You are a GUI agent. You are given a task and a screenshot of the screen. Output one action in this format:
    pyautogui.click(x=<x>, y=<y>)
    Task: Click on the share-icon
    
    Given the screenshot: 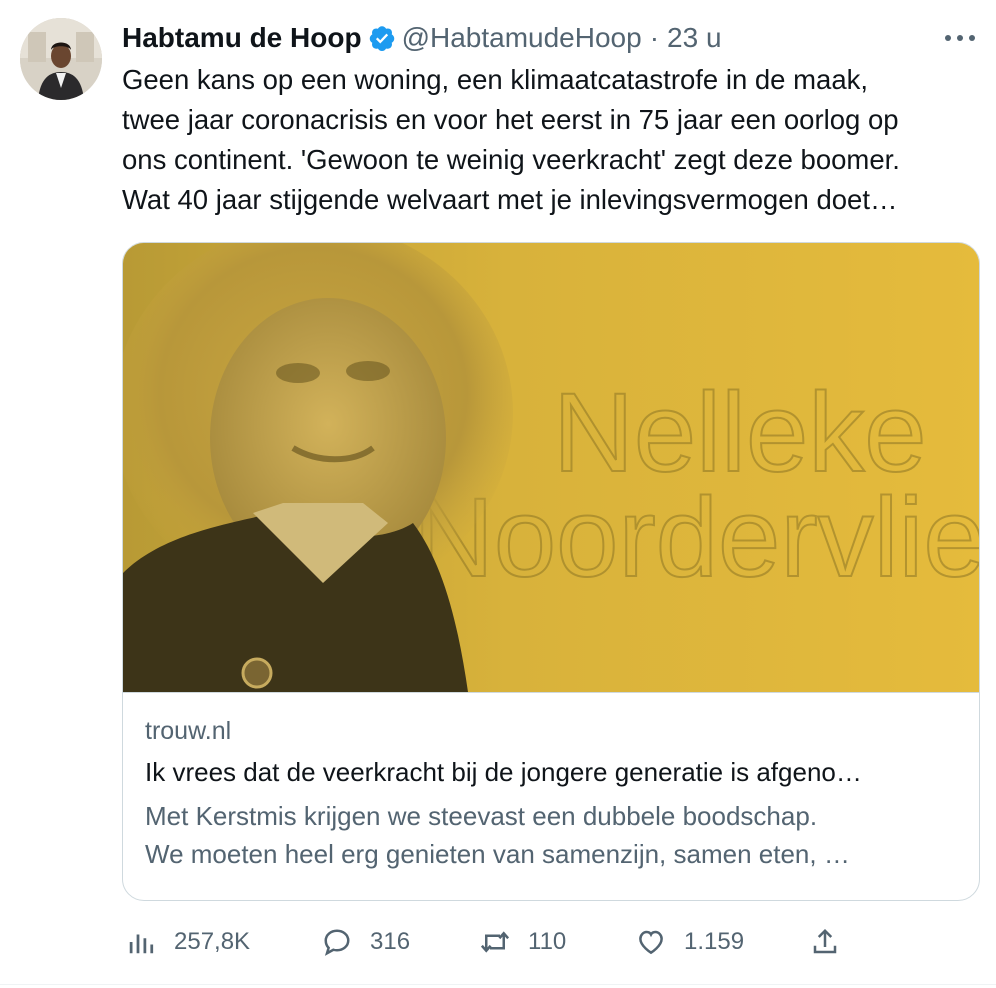 What is the action you would take?
    pyautogui.click(x=825, y=941)
    